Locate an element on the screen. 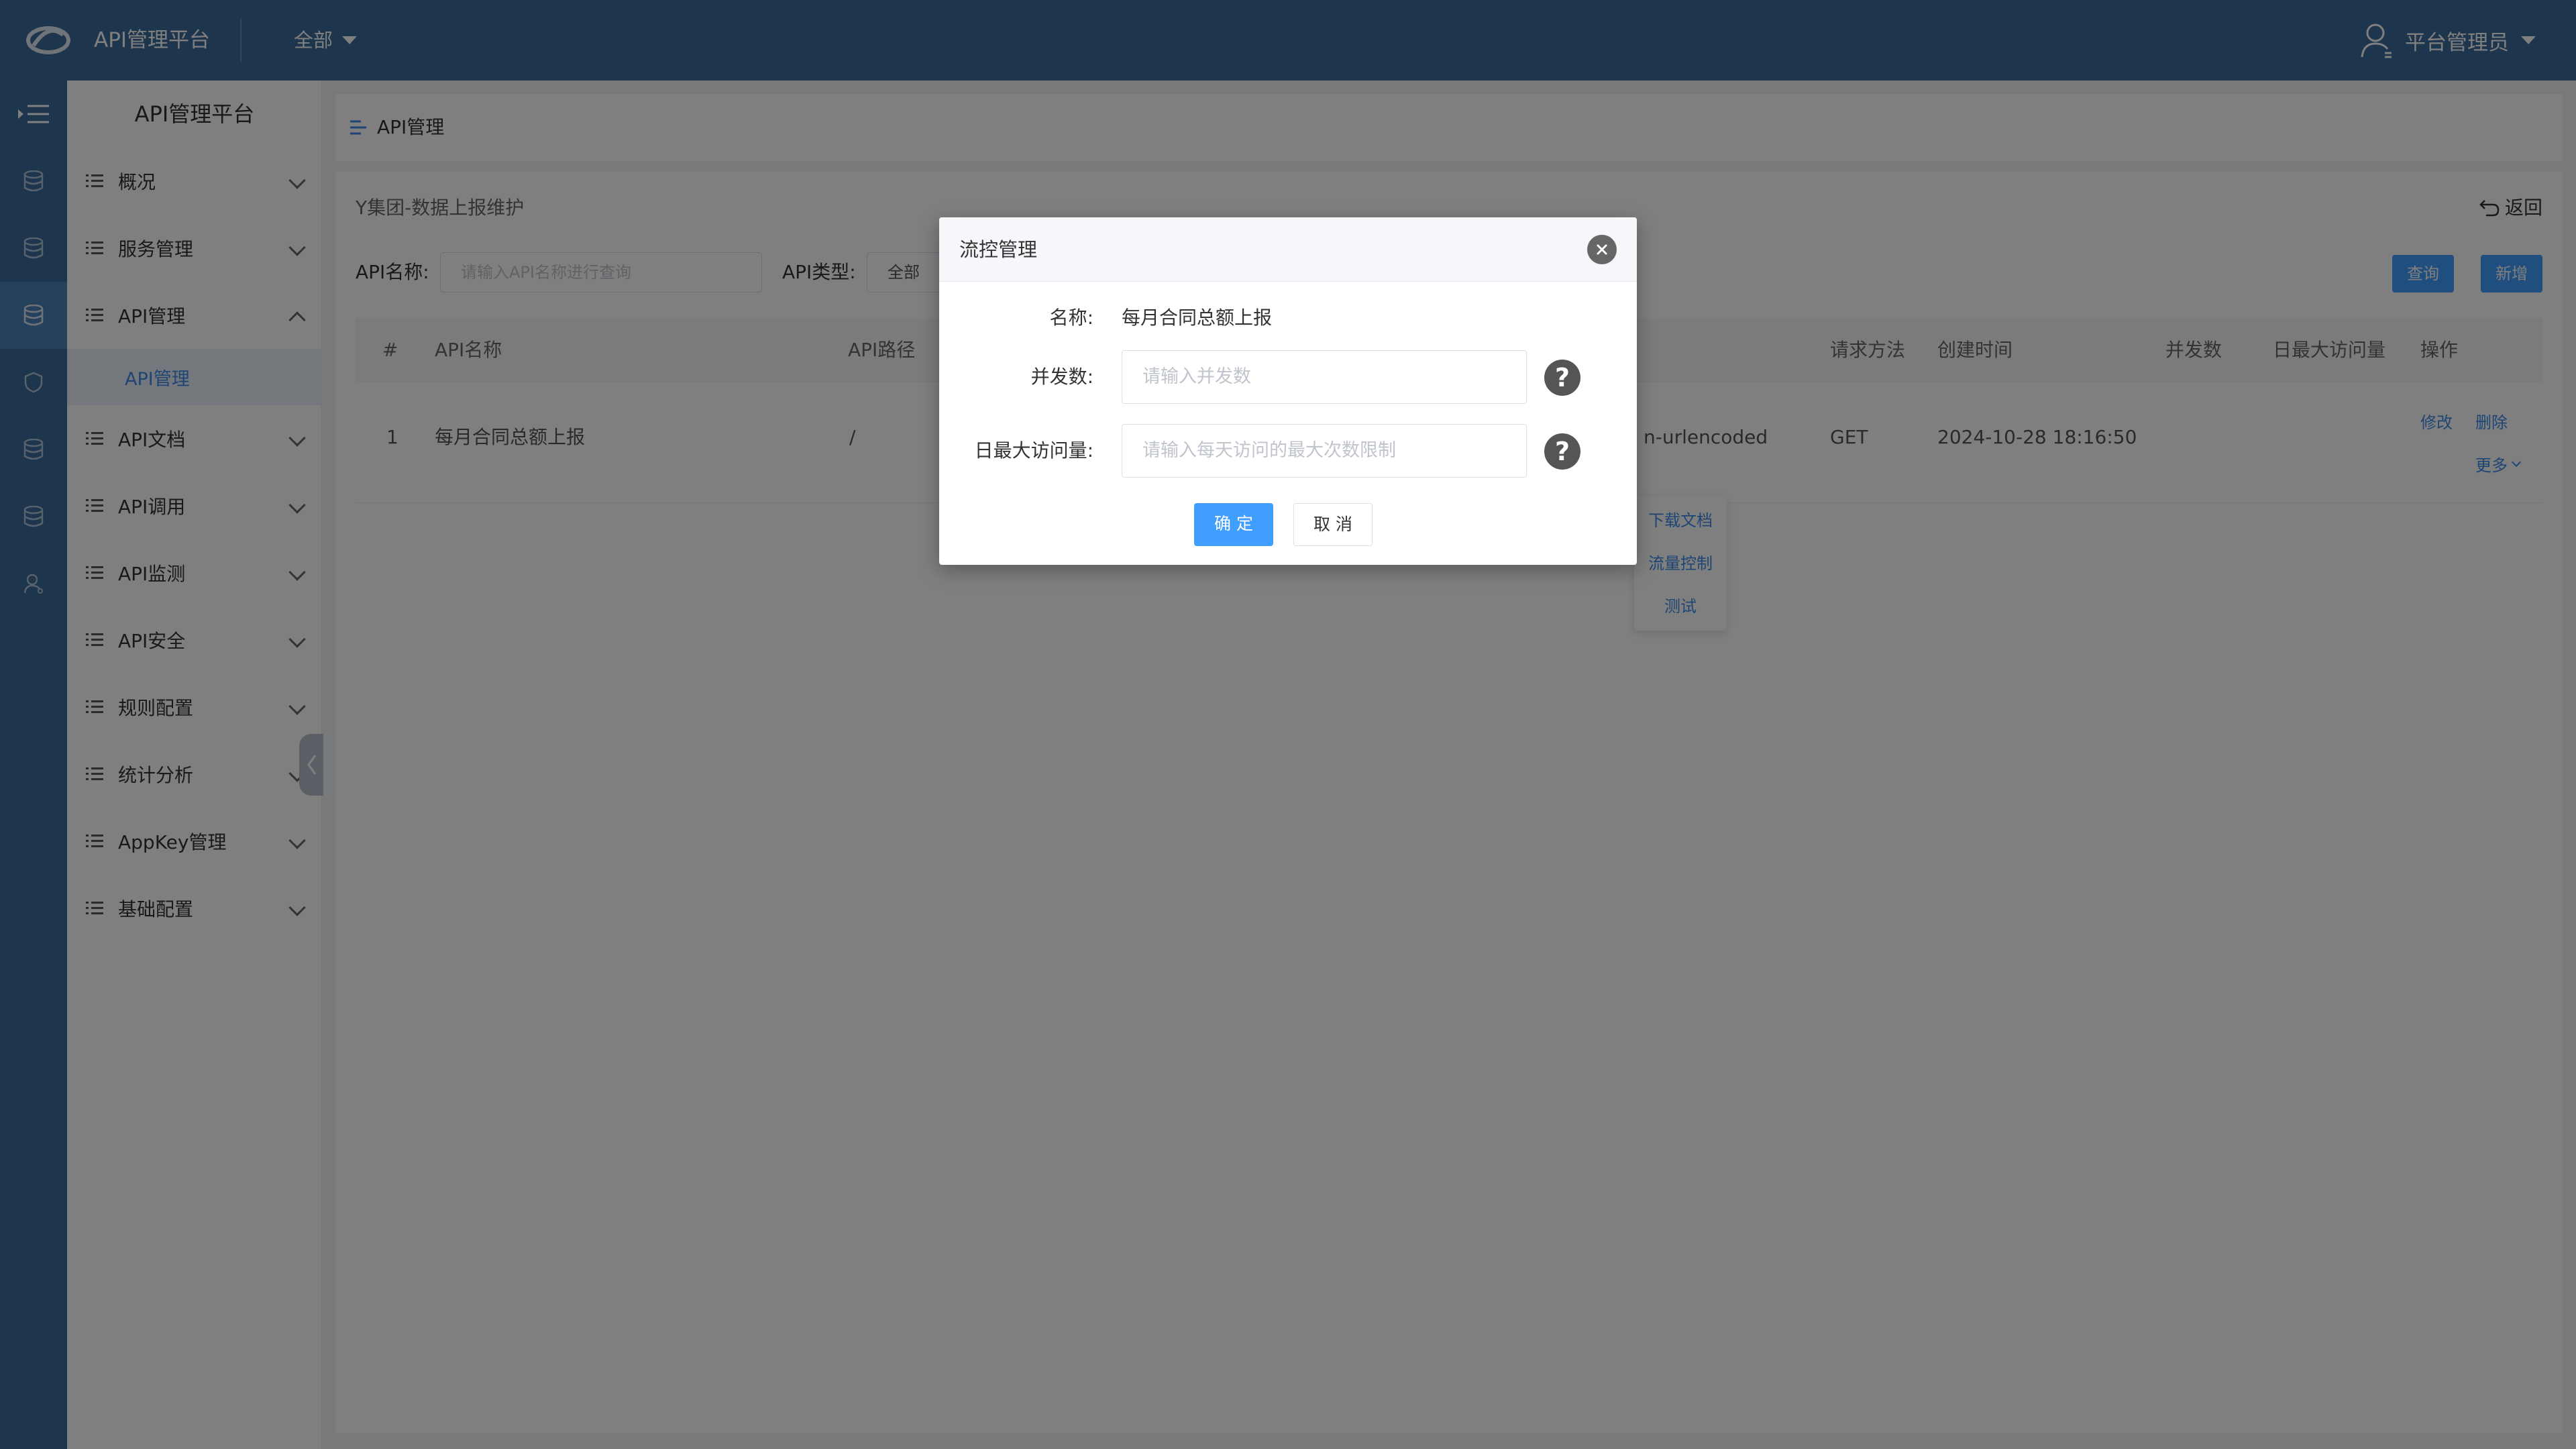 The width and height of the screenshot is (2576, 1449). close-icon is located at coordinates (1602, 250).